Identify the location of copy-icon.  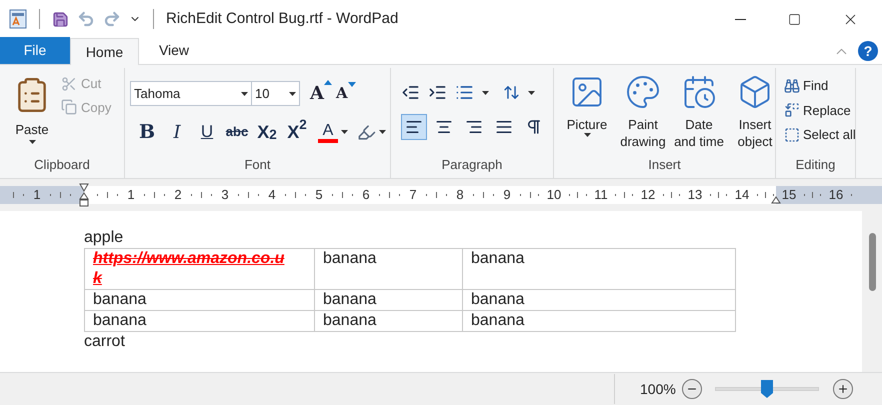
(69, 107).